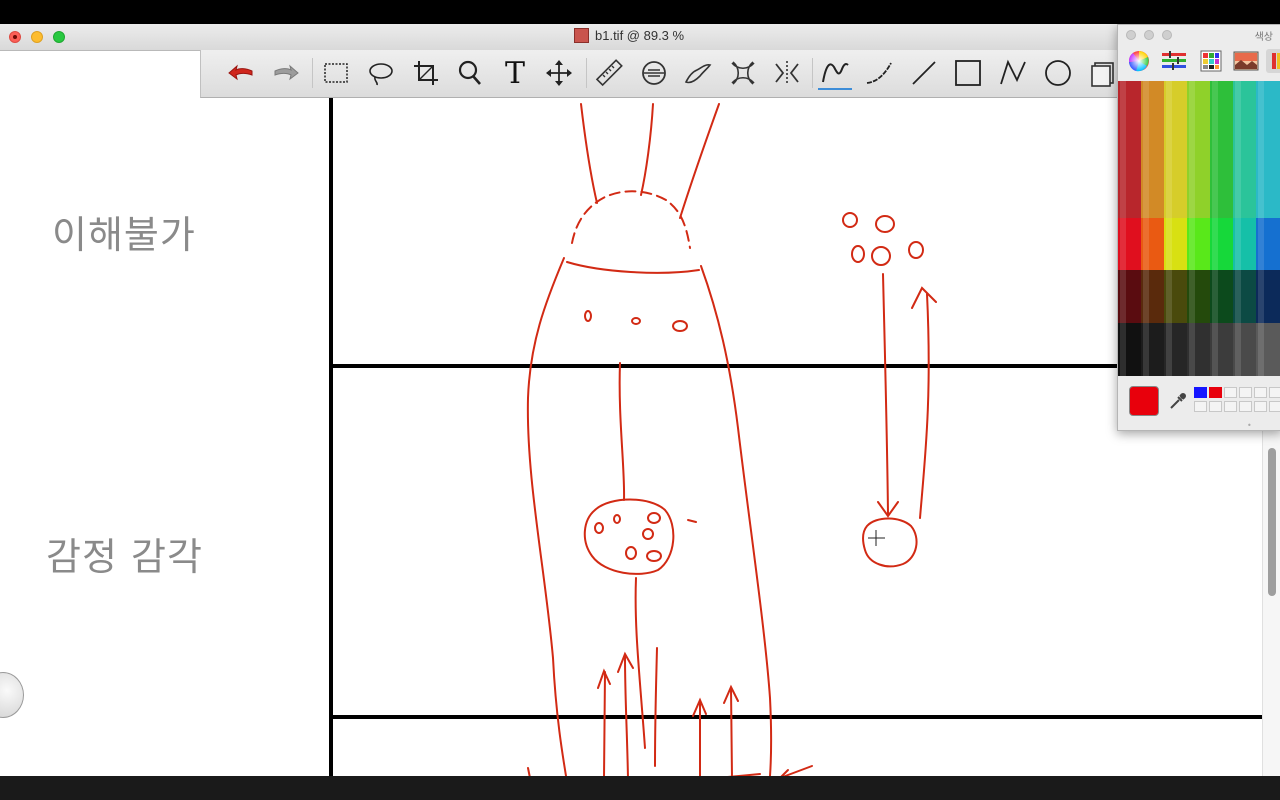 The image size is (1280, 800). I want to click on panel-close-button, so click(1131, 35).